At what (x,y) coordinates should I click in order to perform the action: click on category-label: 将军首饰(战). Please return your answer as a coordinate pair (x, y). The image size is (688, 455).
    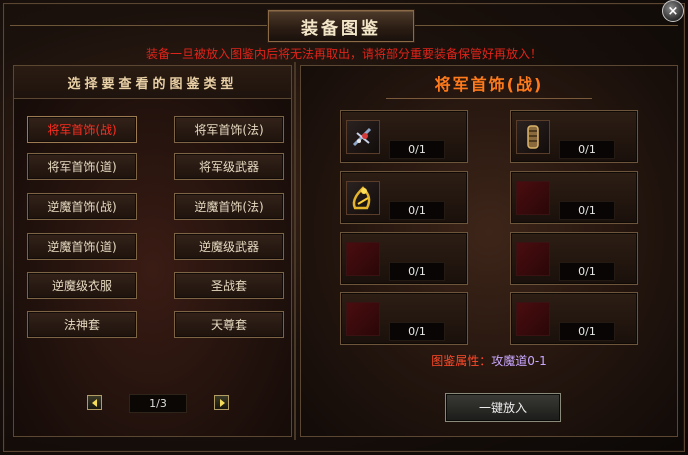
    Looking at the image, I should click on (82, 130).